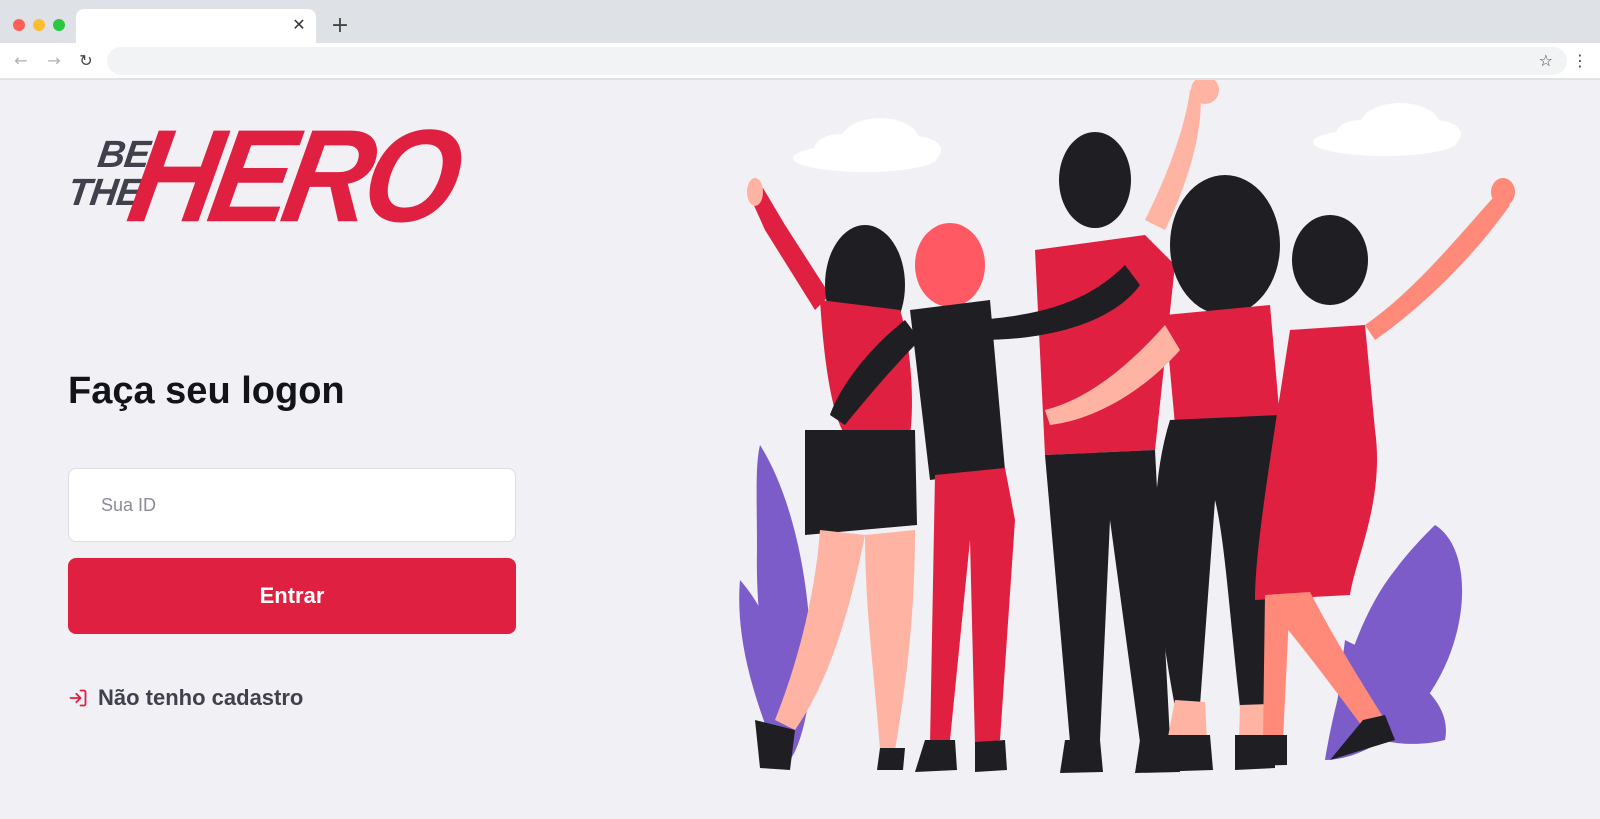  What do you see at coordinates (206, 391) in the screenshot?
I see `page-title: Faça seu logon` at bounding box center [206, 391].